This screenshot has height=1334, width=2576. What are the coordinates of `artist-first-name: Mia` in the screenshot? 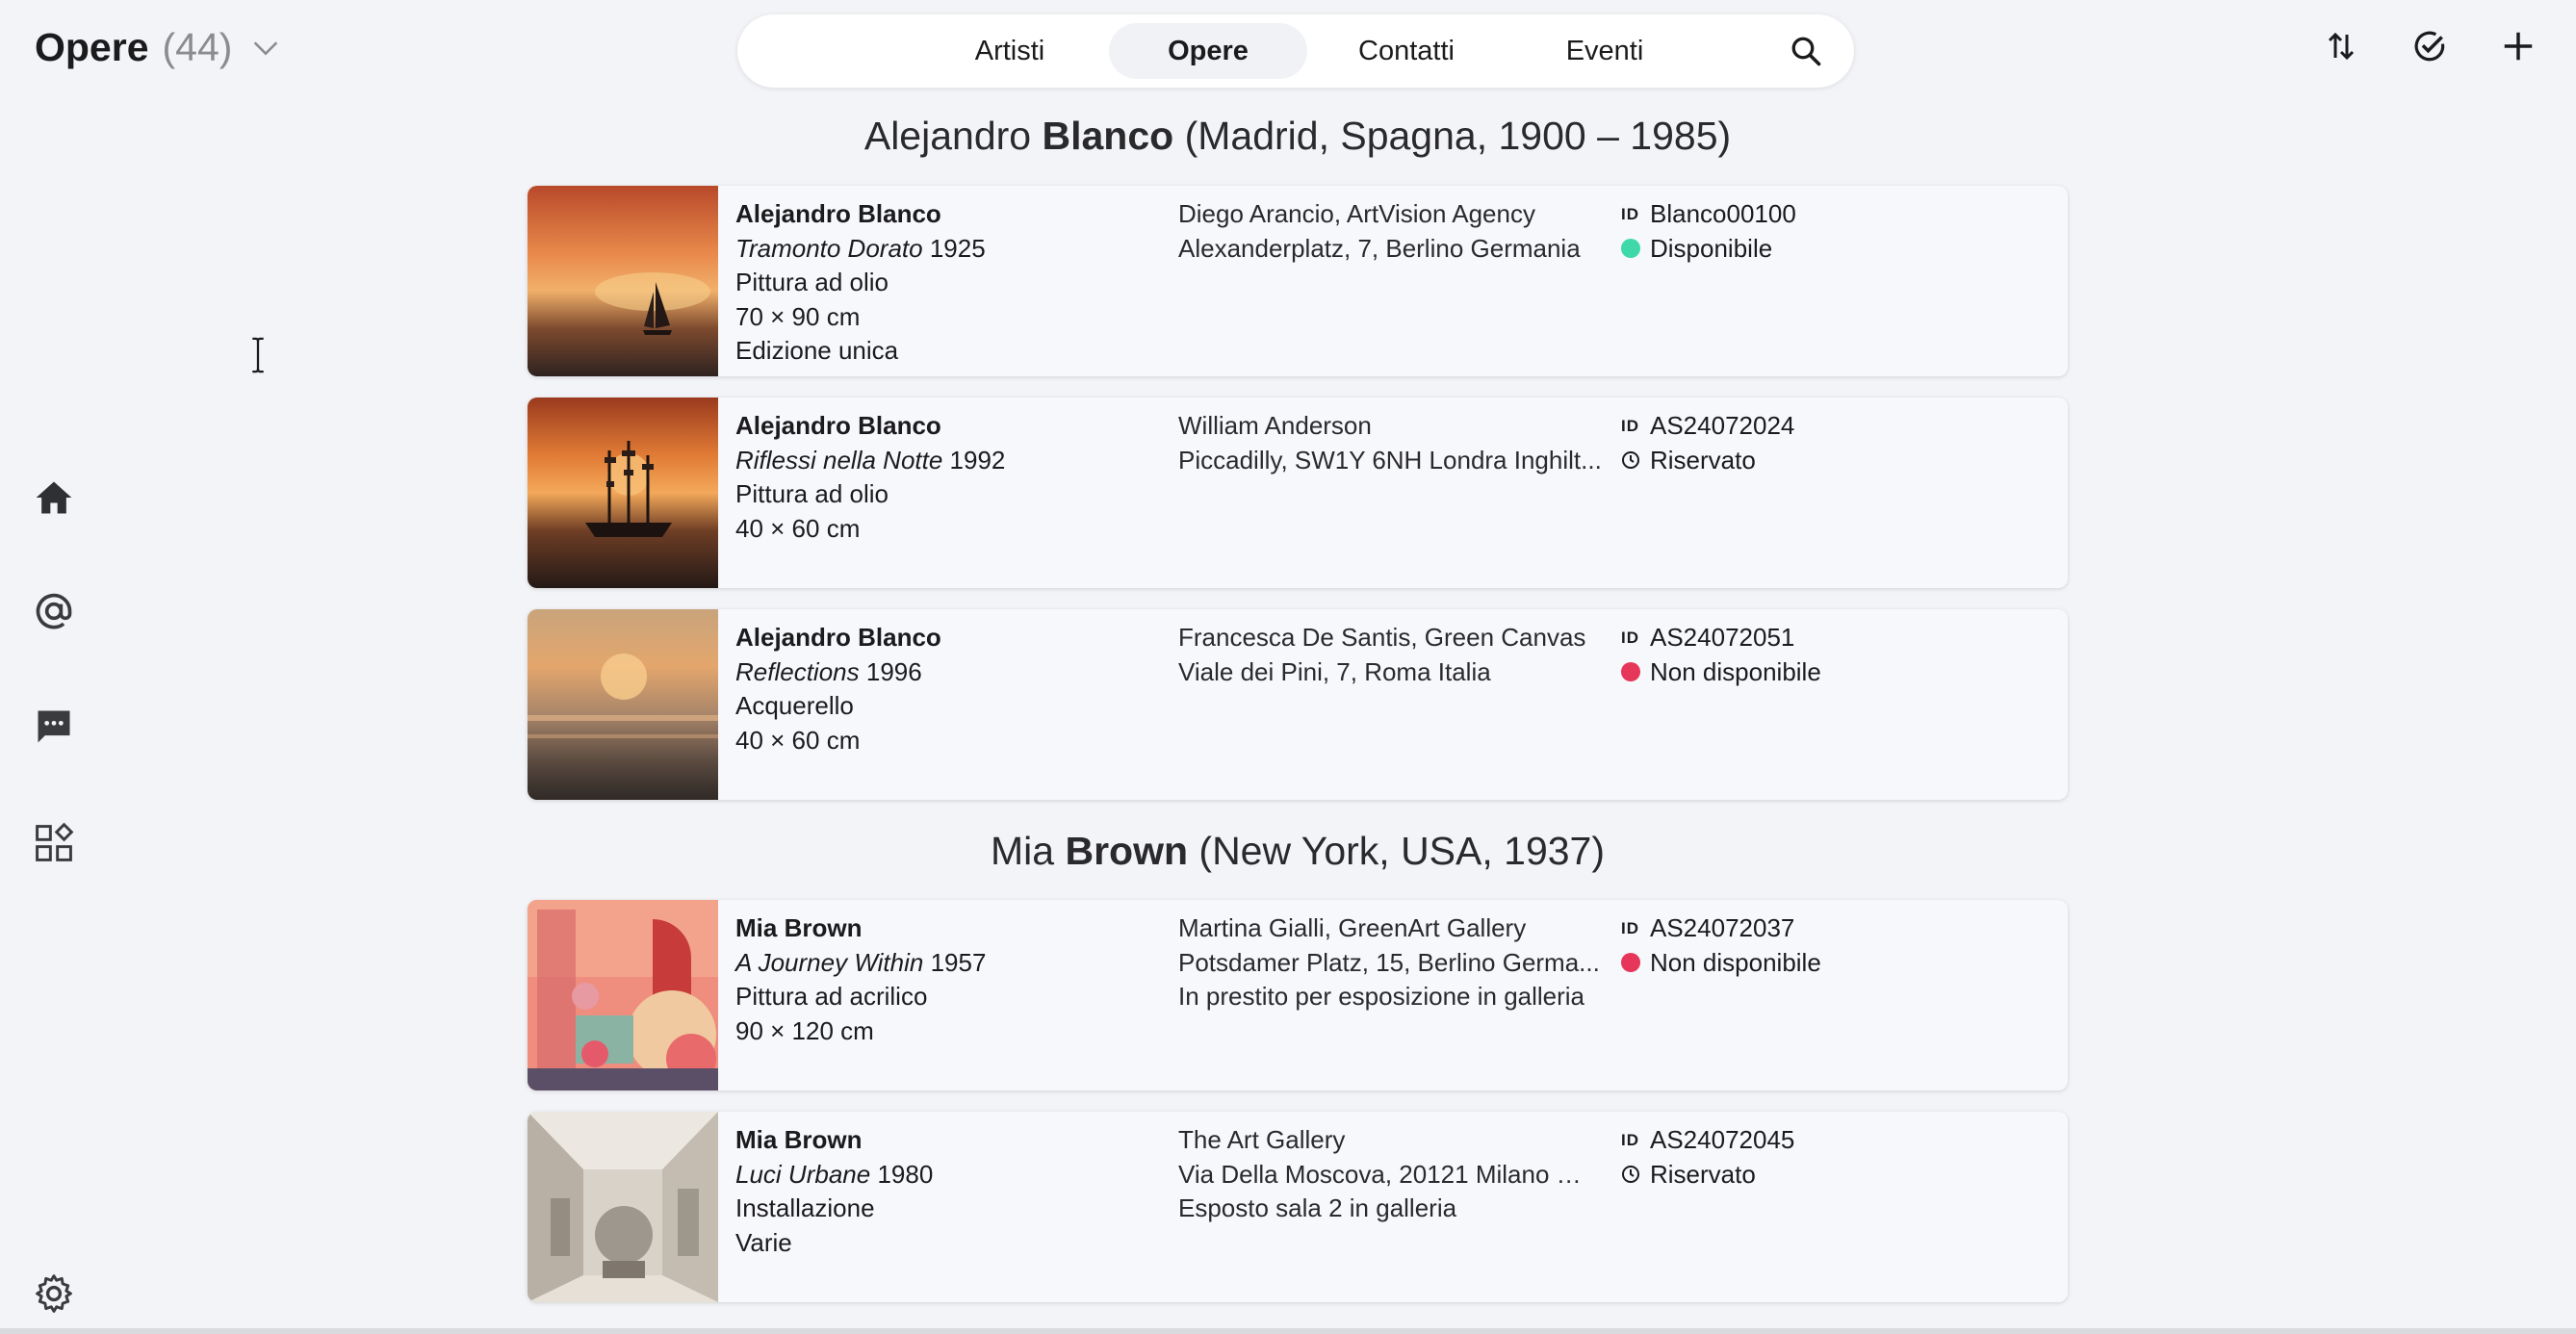 It's located at (1022, 851).